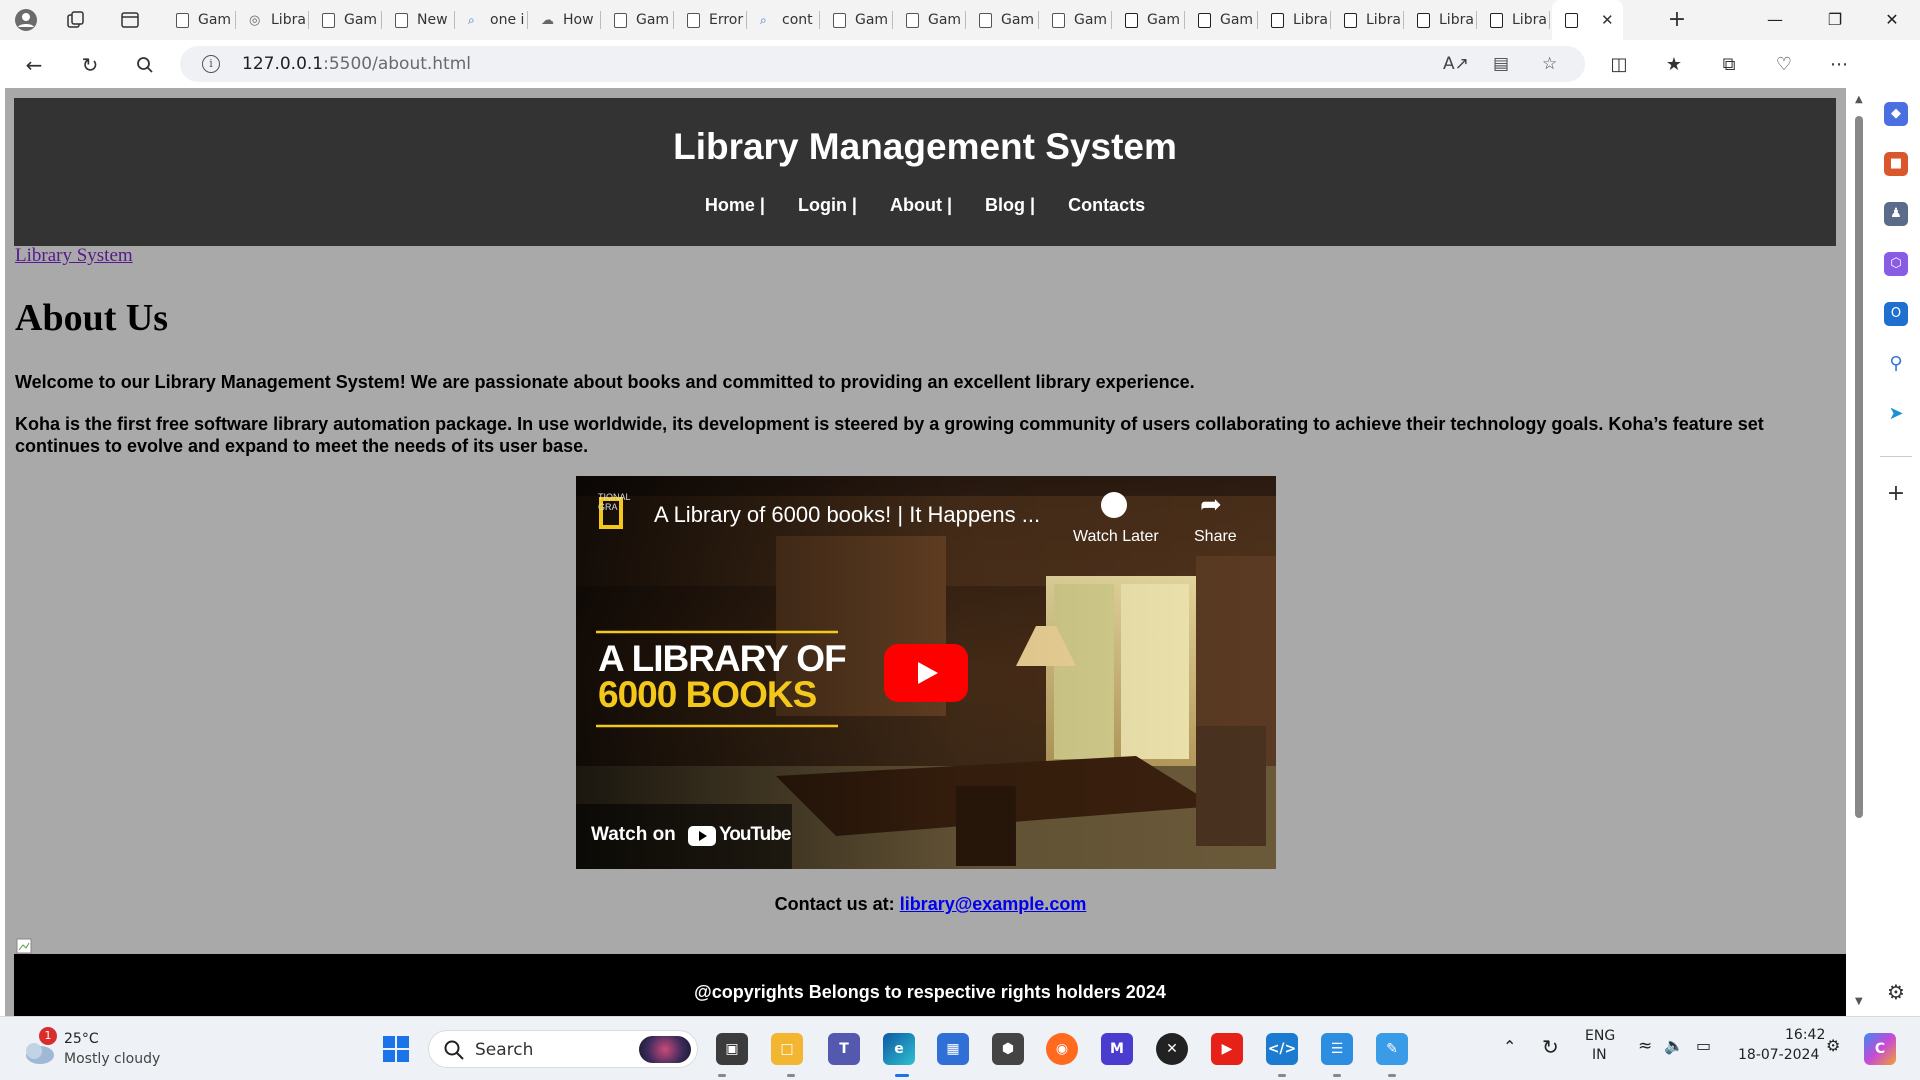 The image size is (1920, 1080). Describe the element at coordinates (1859, 467) in the screenshot. I see `scroll-thumb` at that location.